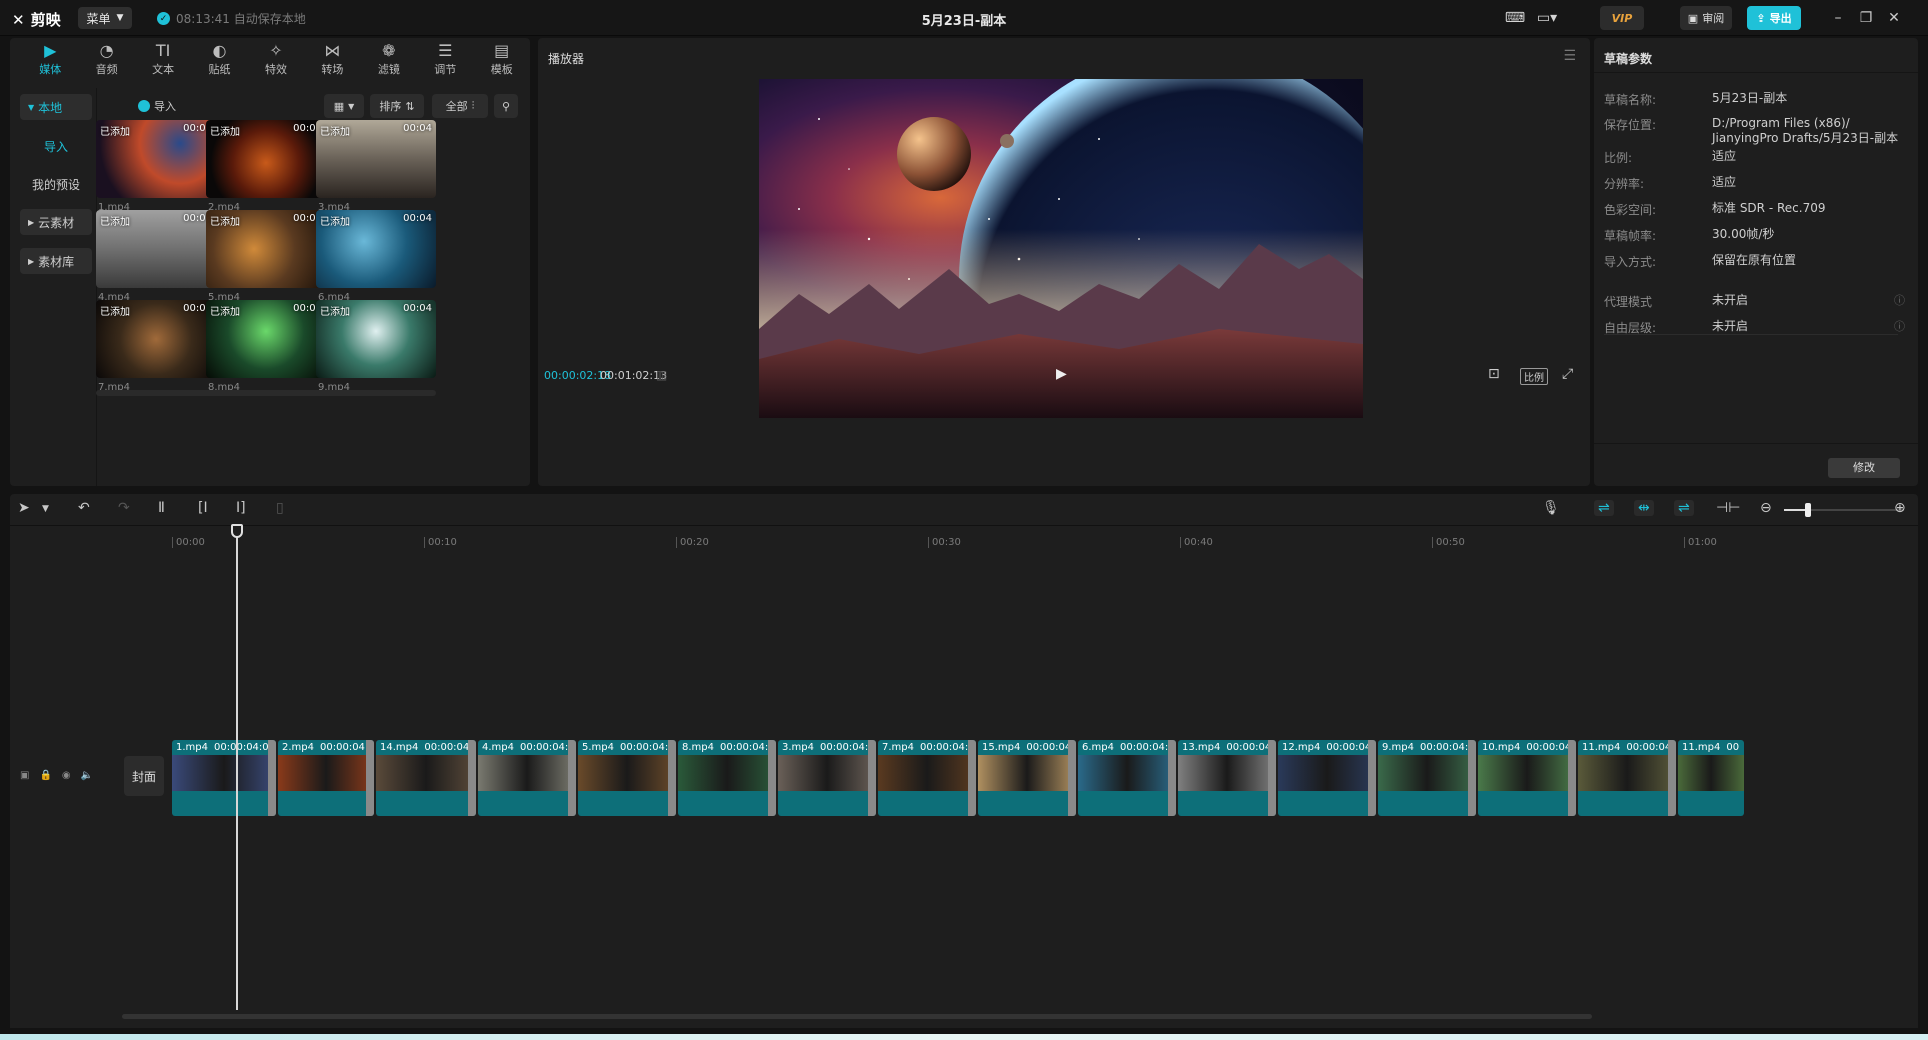 Image resolution: width=1928 pixels, height=1040 pixels. Describe the element at coordinates (1728, 508) in the screenshot. I see `align-icon: ⊣⊢` at that location.